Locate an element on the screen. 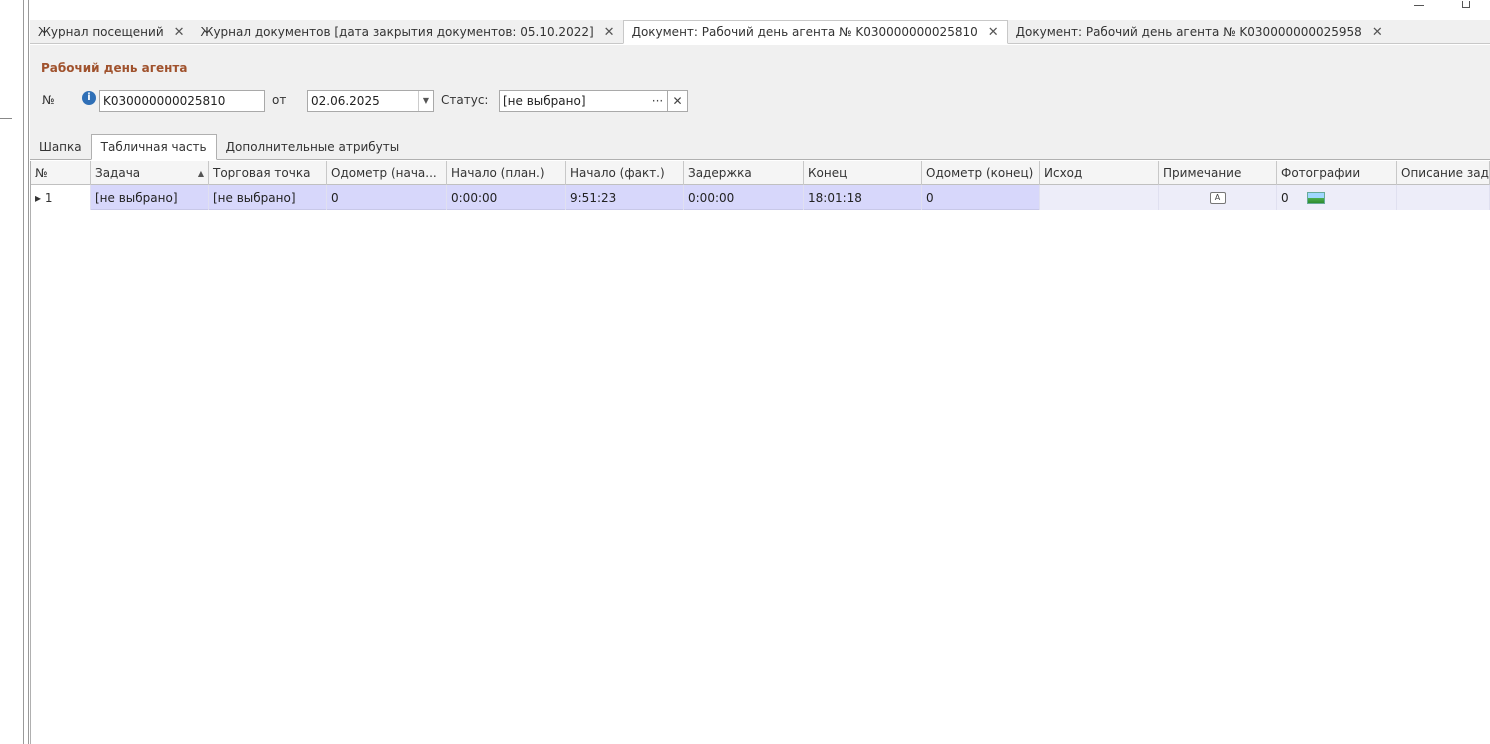  cell-outcome is located at coordinates (1099, 197).